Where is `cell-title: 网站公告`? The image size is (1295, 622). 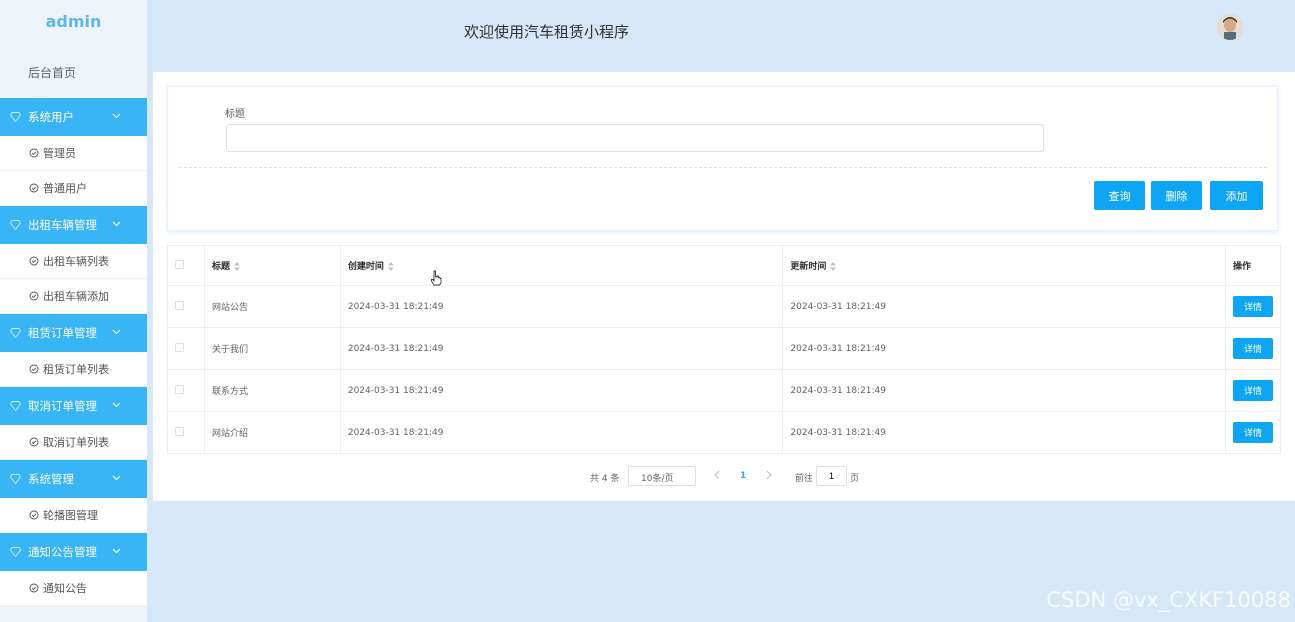
cell-title: 网站公告 is located at coordinates (272, 306).